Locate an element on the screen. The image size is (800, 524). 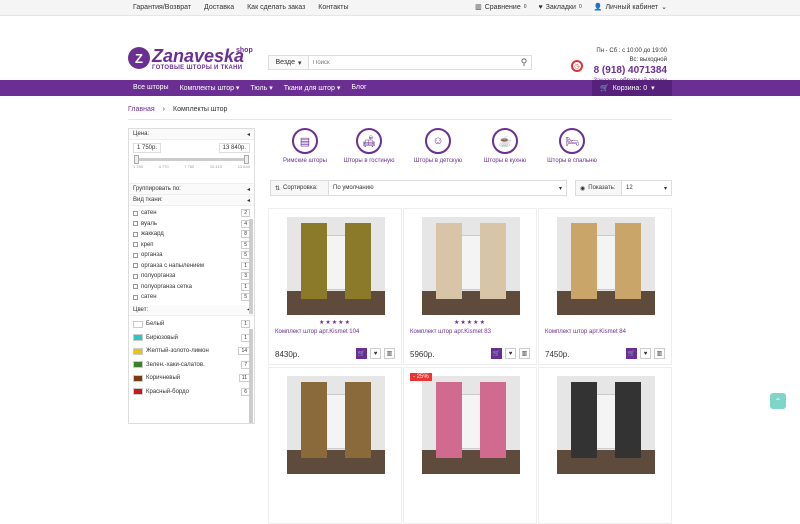
category-kids-room: ☺ Шторы в детскую is located at coordinates (438, 146).